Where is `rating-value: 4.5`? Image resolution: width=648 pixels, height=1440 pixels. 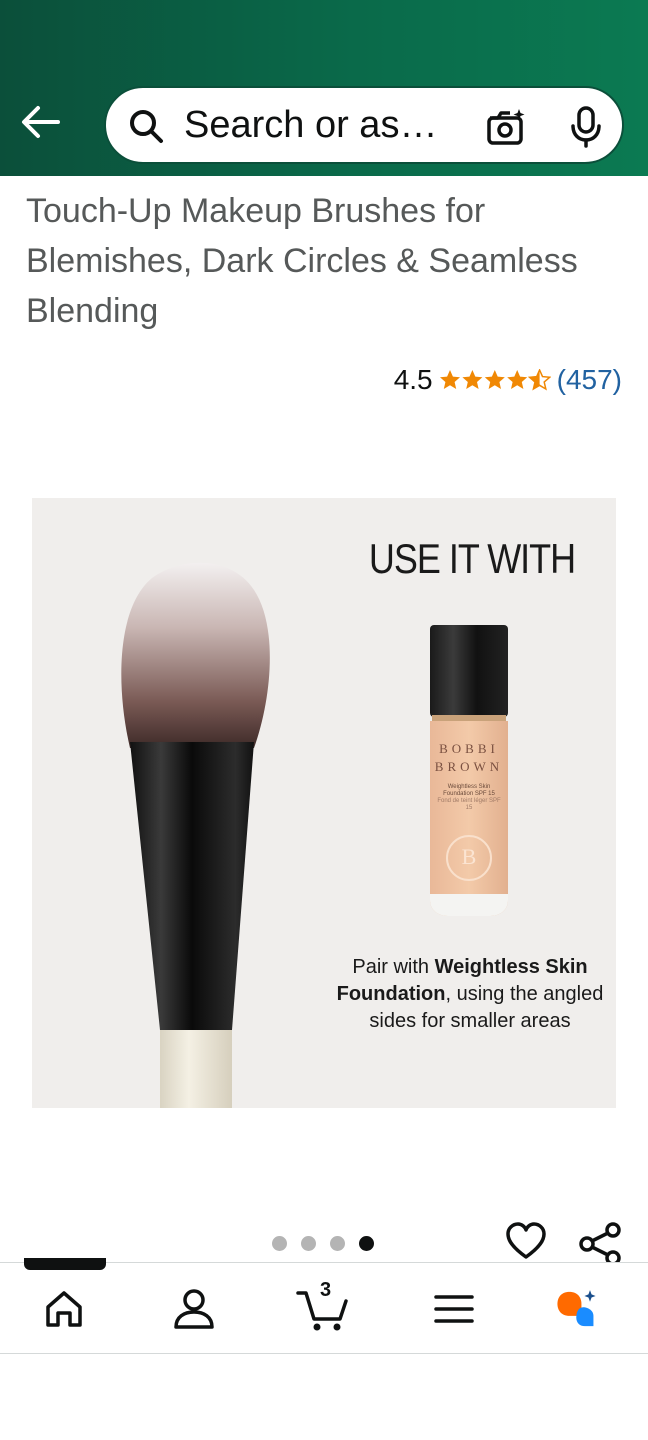
rating-value: 4.5 is located at coordinates (413, 379).